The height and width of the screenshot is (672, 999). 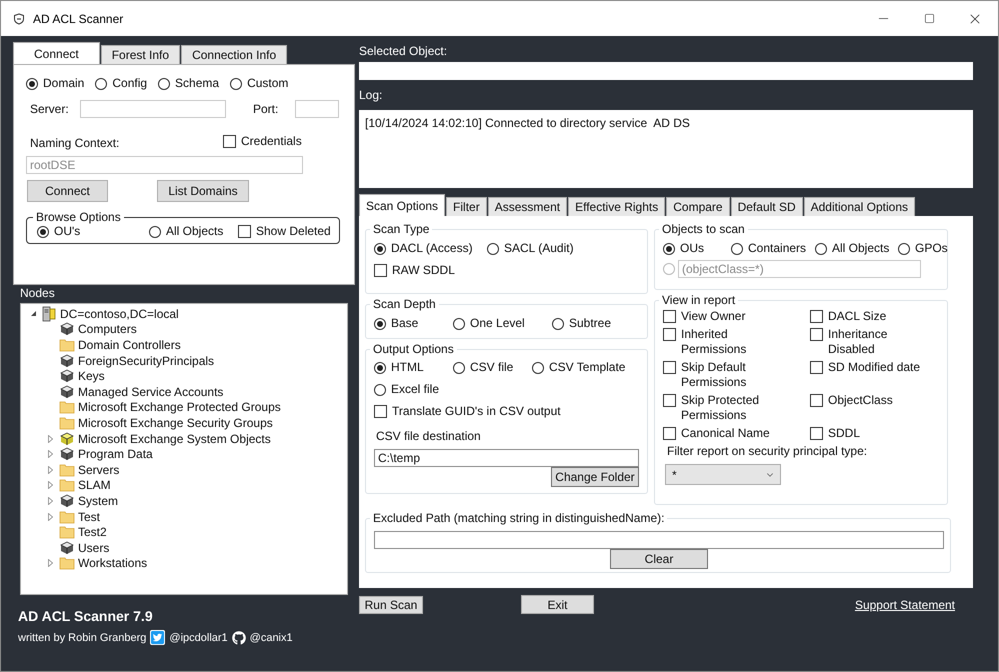 What do you see at coordinates (923, 248) in the screenshot?
I see `radio-button: GPOs` at bounding box center [923, 248].